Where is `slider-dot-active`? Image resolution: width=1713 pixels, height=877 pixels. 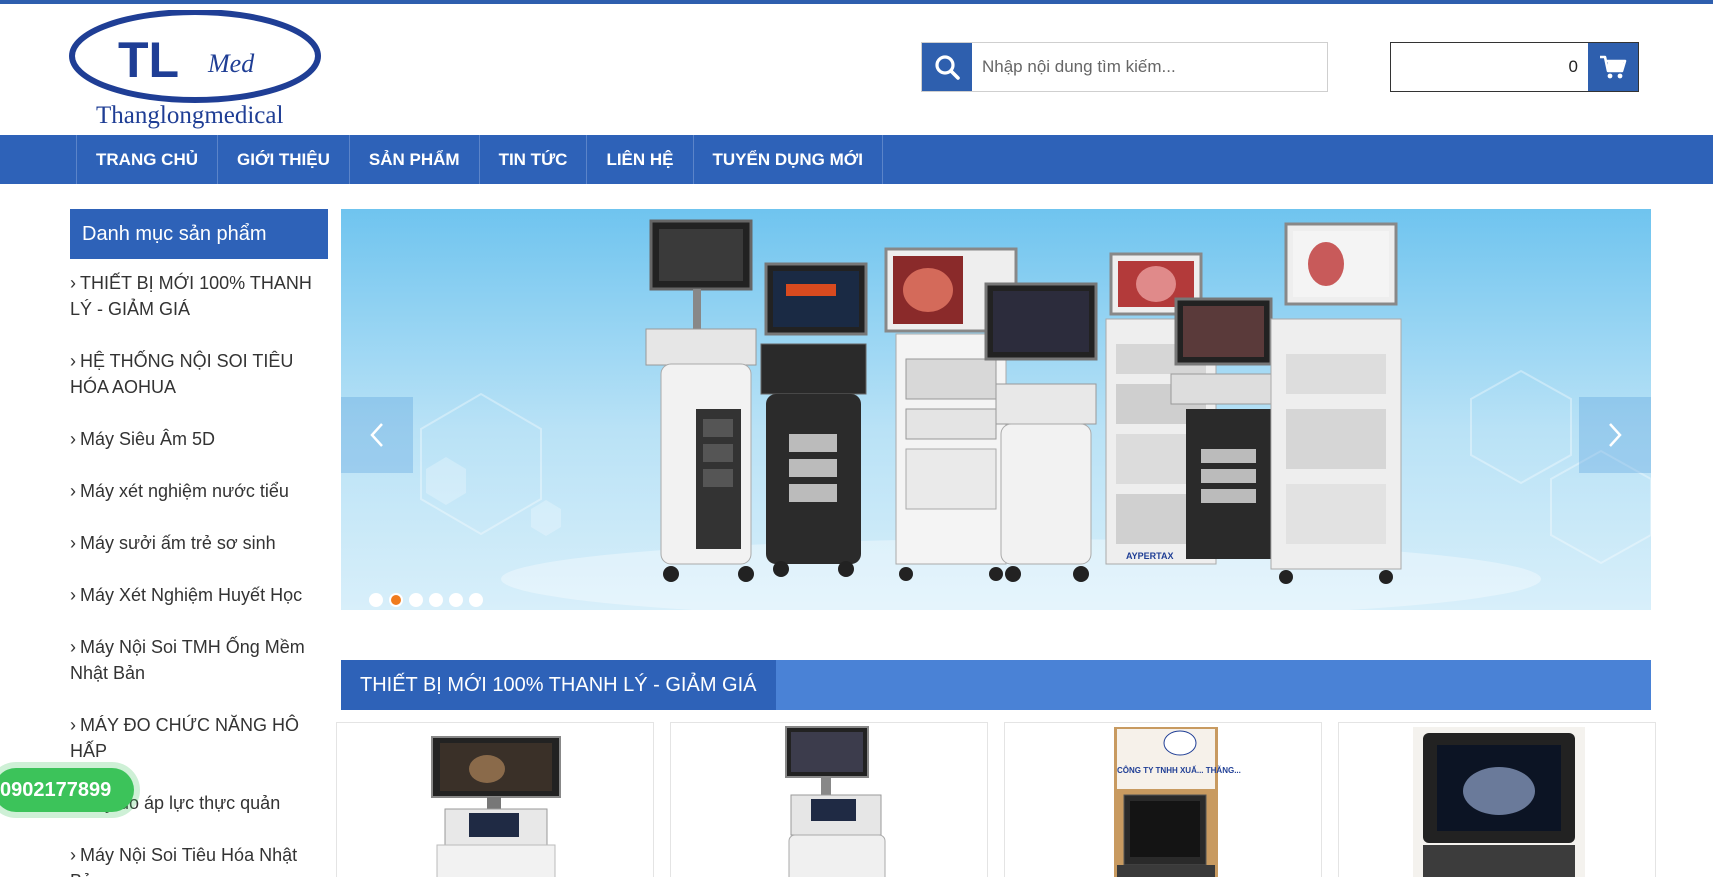 slider-dot-active is located at coordinates (396, 600).